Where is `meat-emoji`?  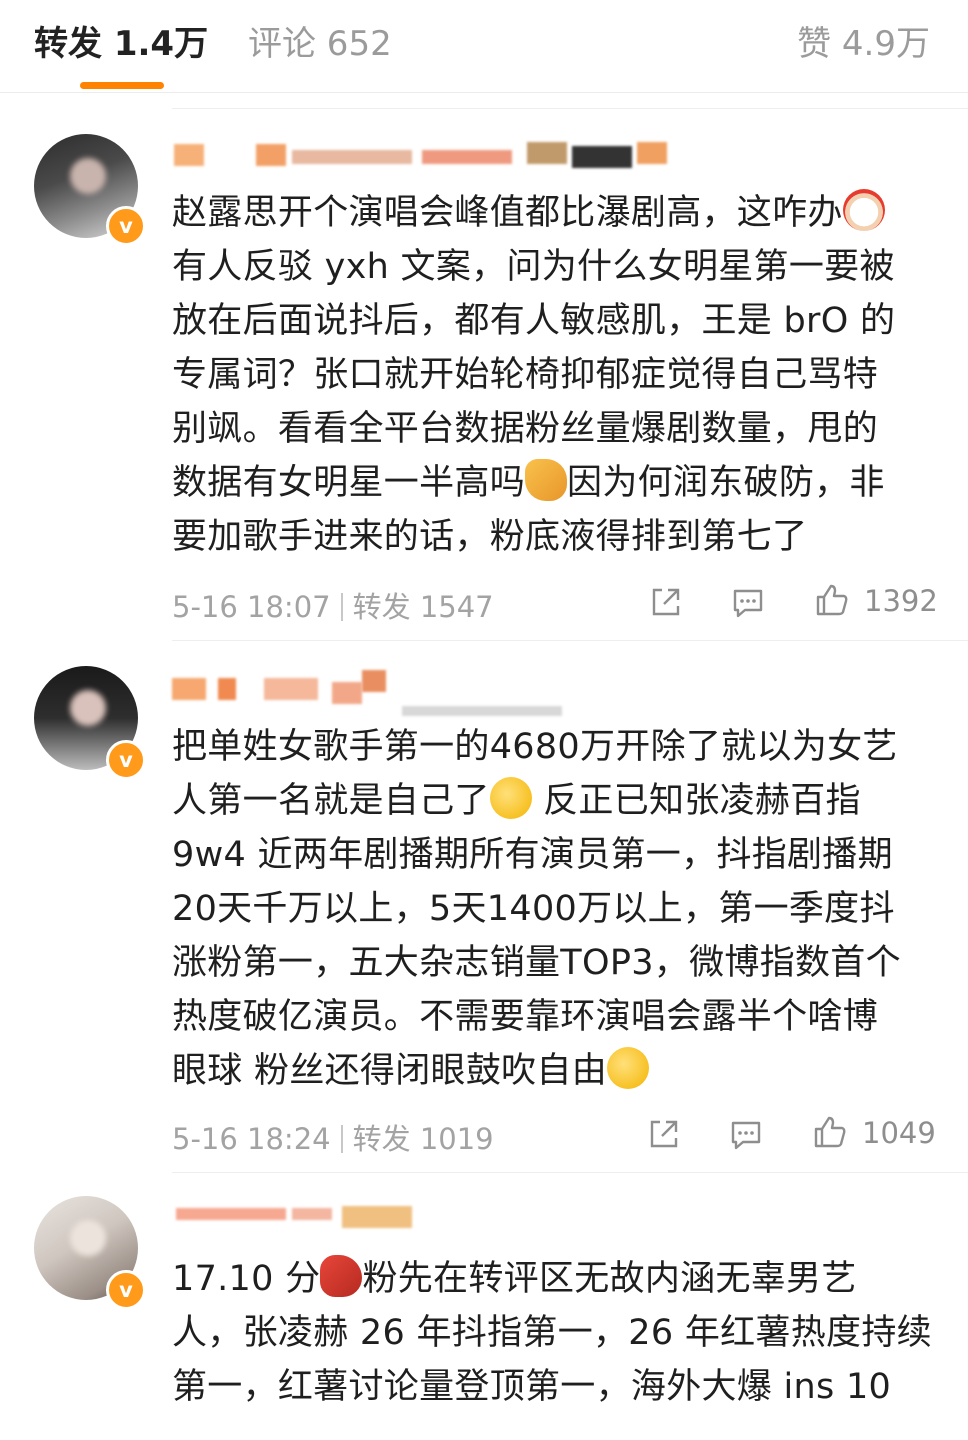
meat-emoji is located at coordinates (341, 1276).